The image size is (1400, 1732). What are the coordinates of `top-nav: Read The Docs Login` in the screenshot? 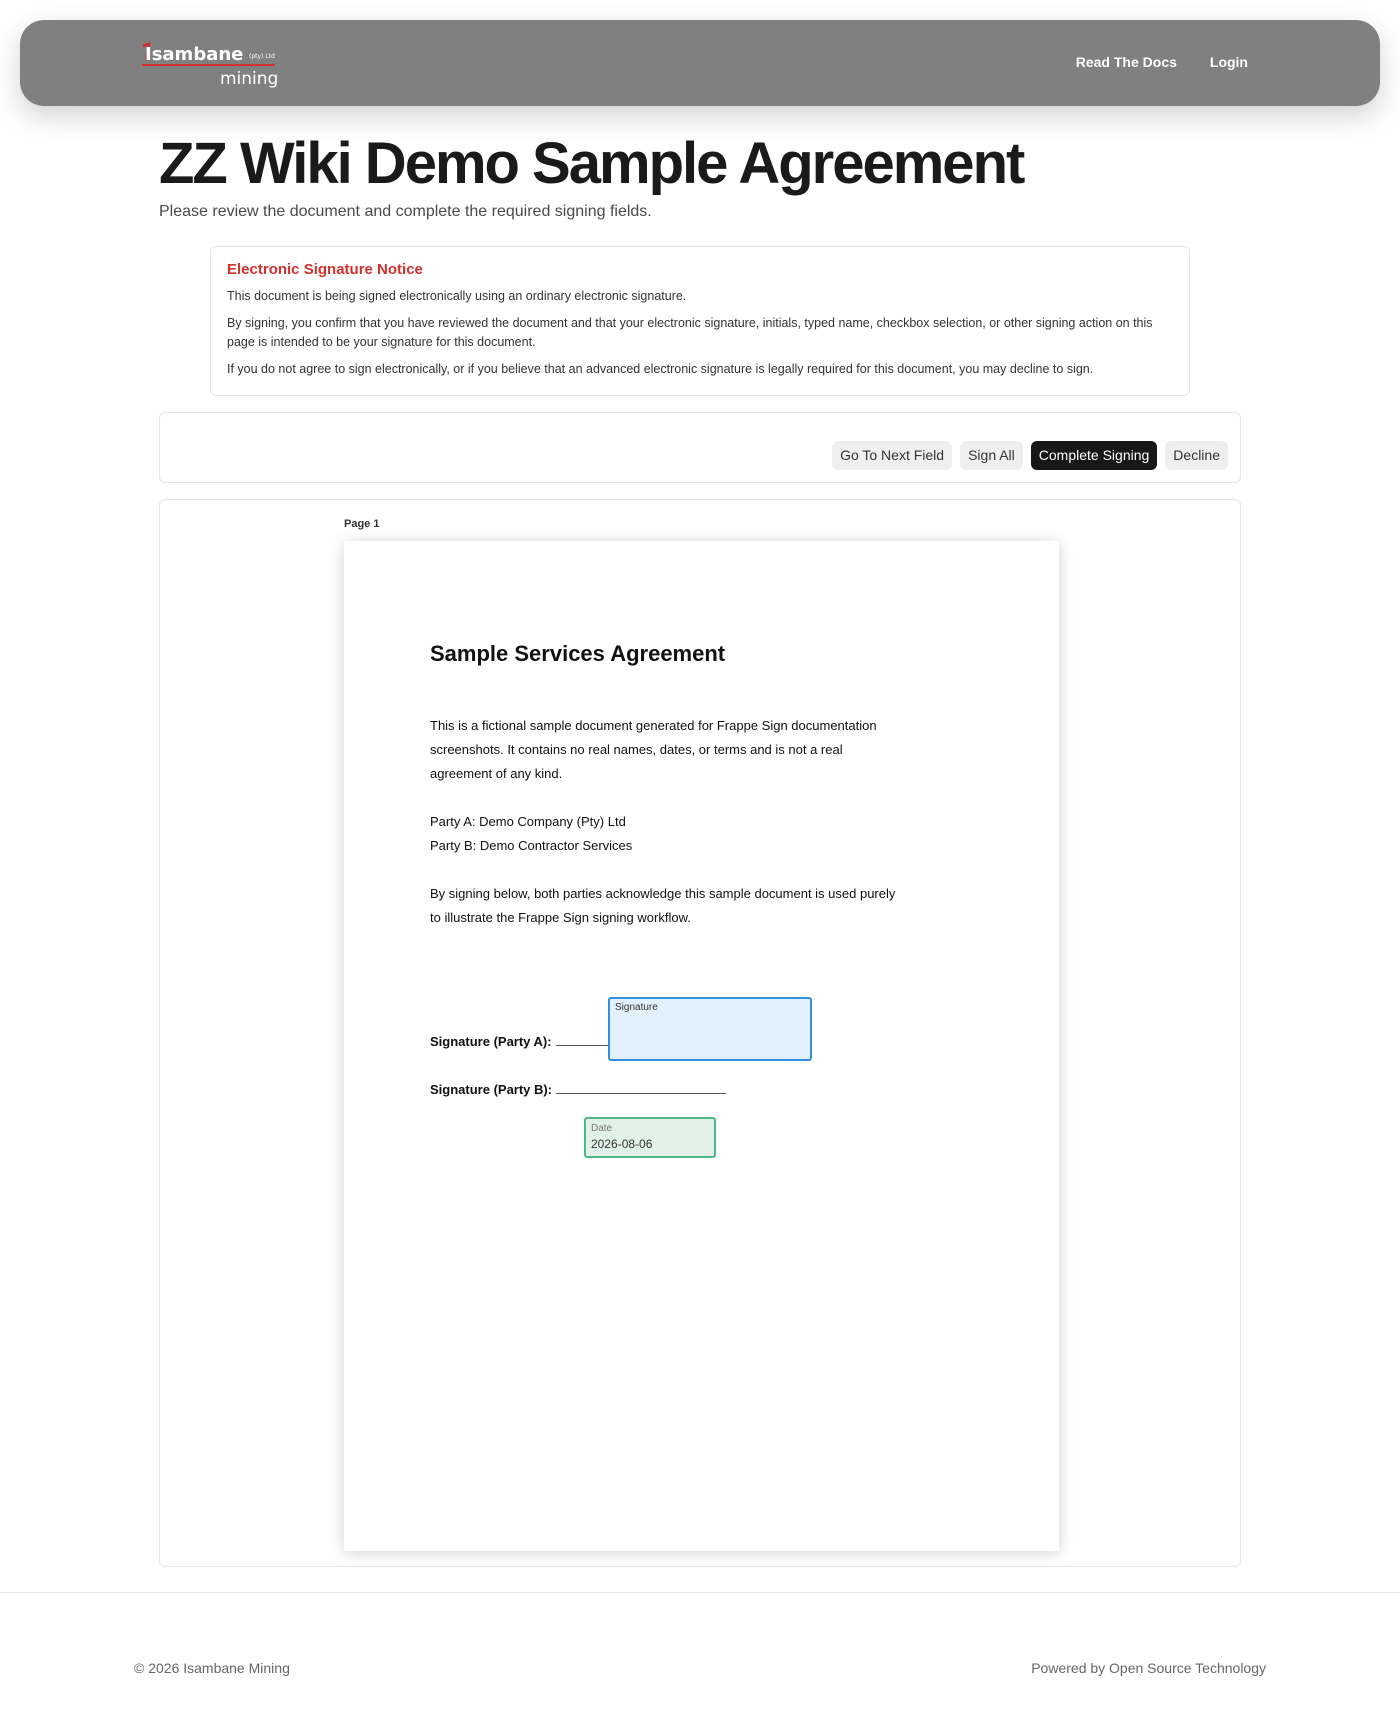 It's located at (1162, 62).